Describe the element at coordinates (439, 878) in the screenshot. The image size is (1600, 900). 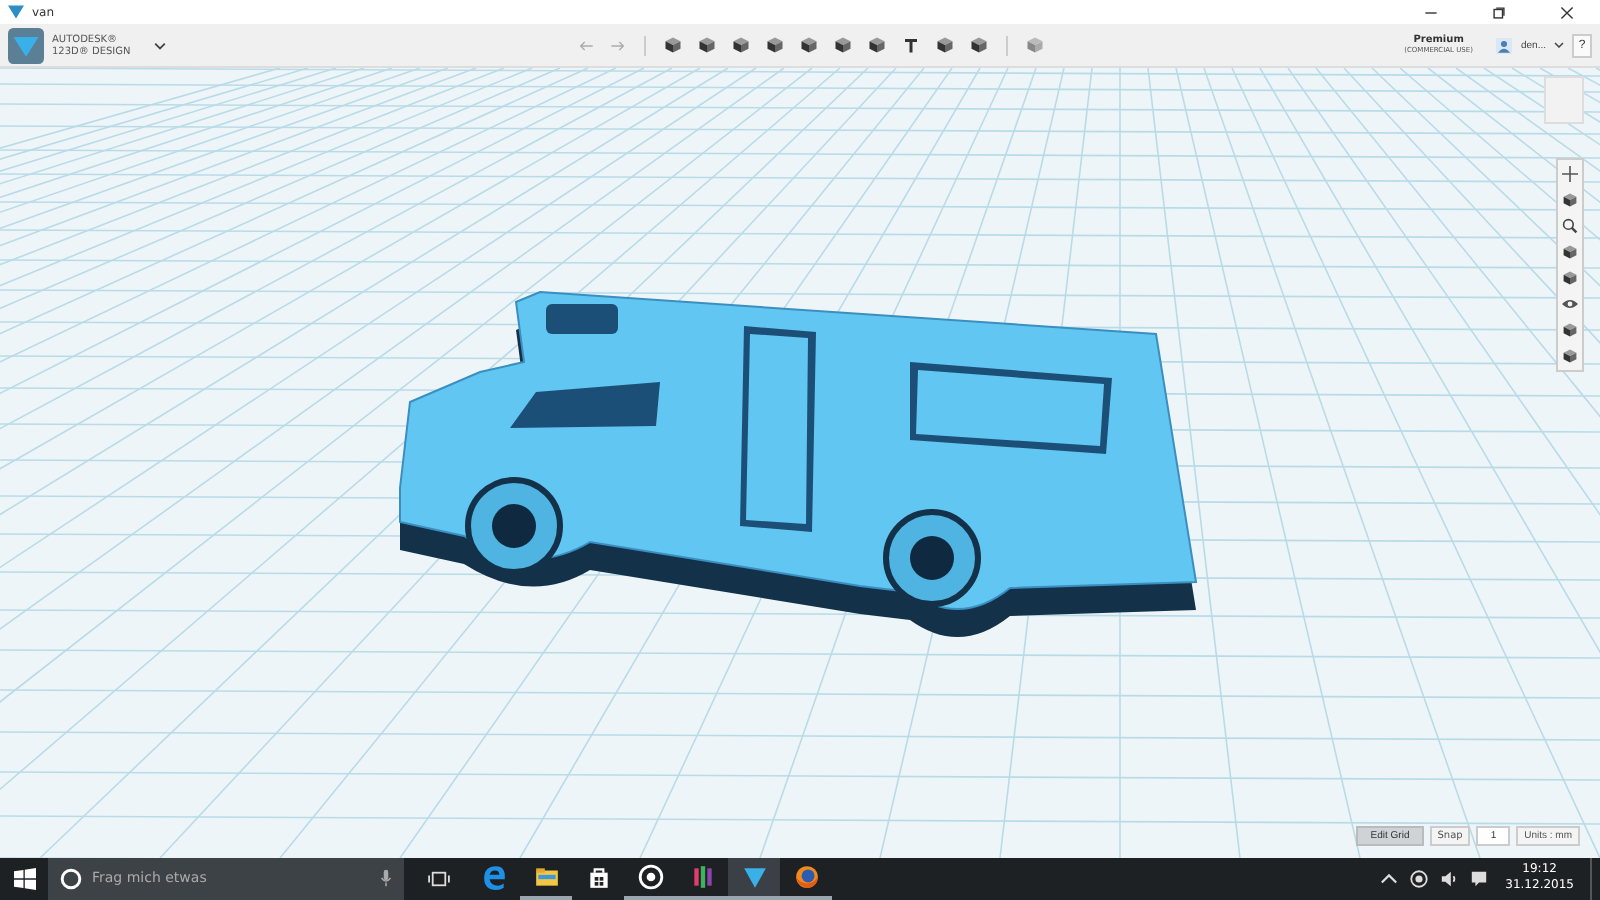
I see `task-view-icon` at that location.